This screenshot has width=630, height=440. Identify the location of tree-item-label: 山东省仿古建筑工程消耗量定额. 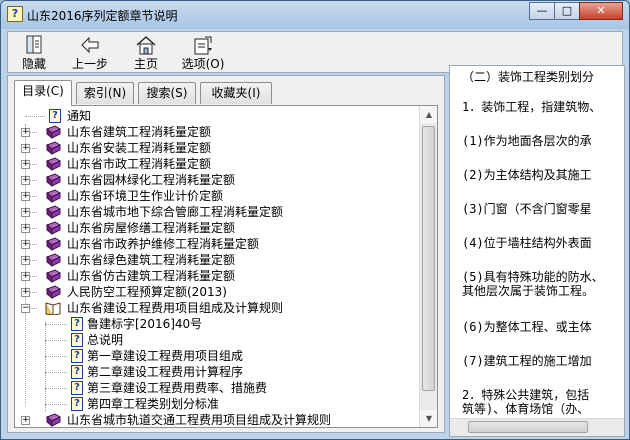
(151, 276).